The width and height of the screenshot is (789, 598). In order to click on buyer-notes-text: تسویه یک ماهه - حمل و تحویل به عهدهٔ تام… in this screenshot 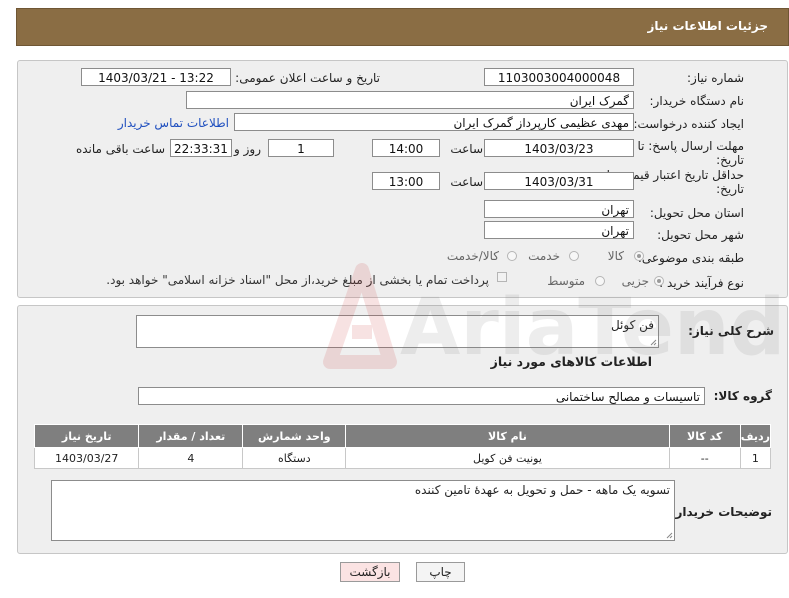, I will do `click(542, 490)`.